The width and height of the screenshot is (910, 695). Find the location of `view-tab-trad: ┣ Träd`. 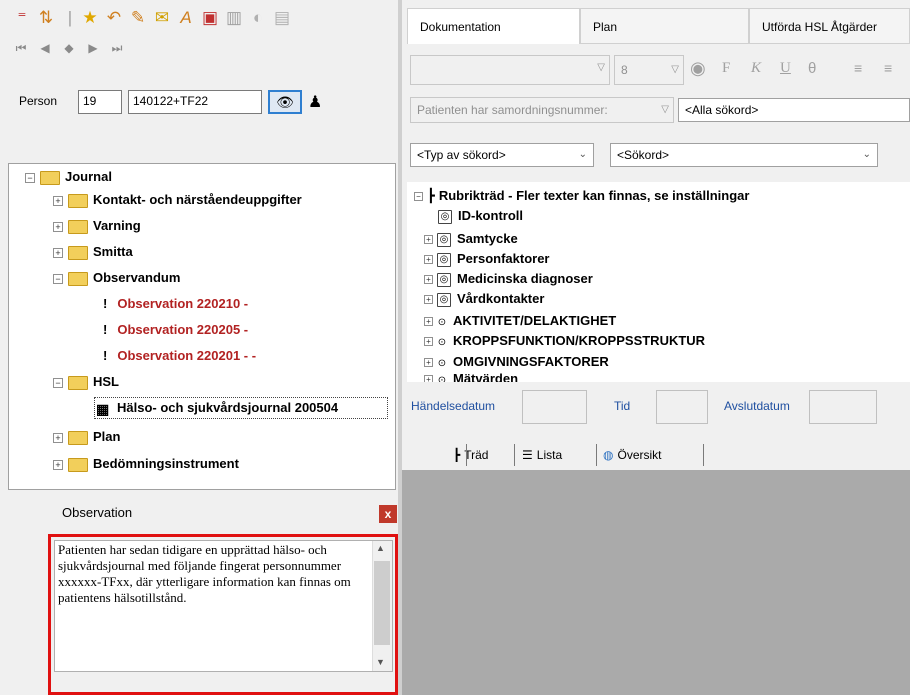

view-tab-trad: ┣ Träd is located at coordinates (470, 455).